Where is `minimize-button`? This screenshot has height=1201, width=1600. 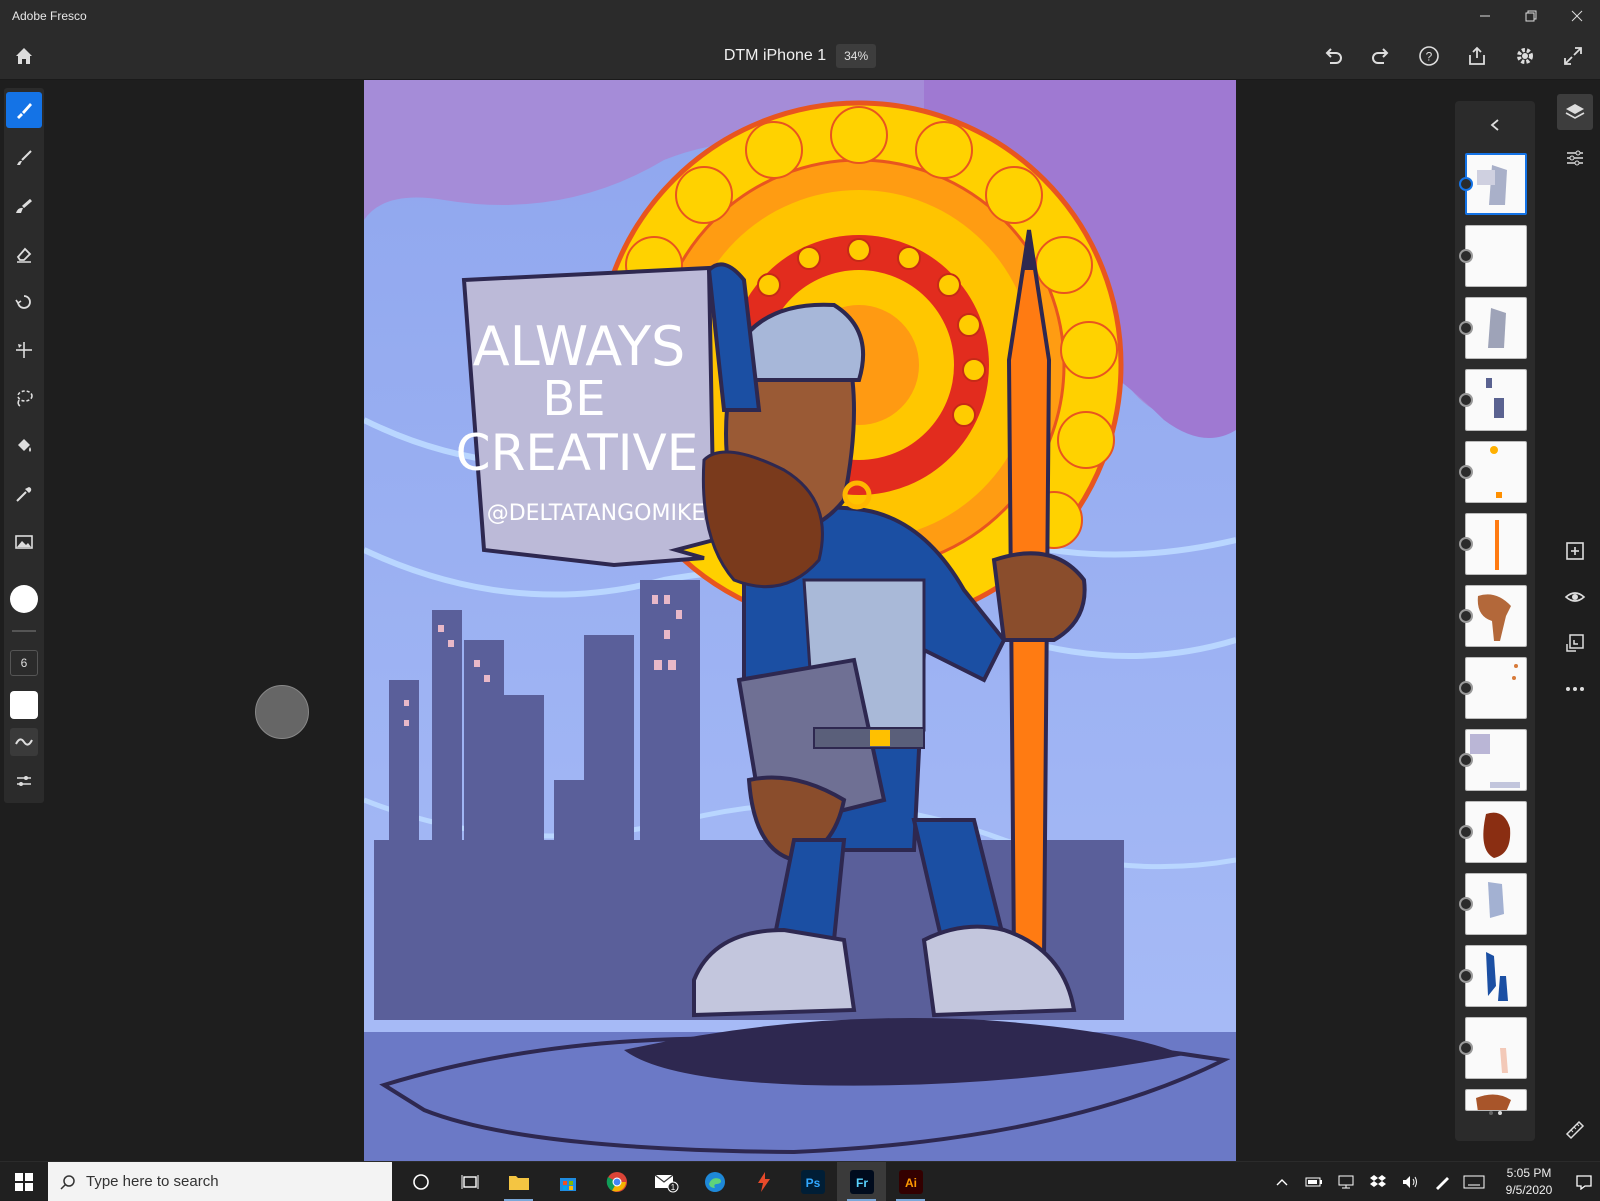
minimize-button is located at coordinates (1485, 16).